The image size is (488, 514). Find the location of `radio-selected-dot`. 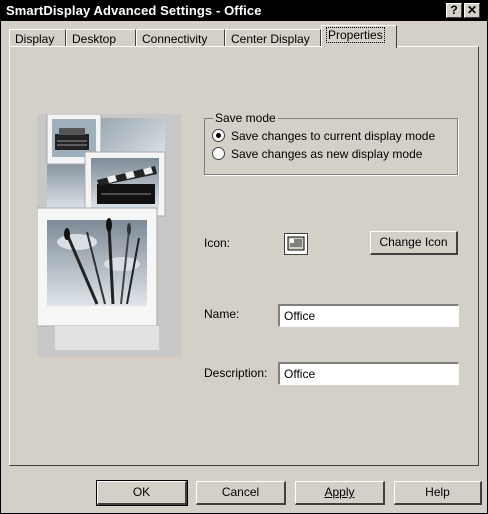

radio-selected-dot is located at coordinates (218, 135).